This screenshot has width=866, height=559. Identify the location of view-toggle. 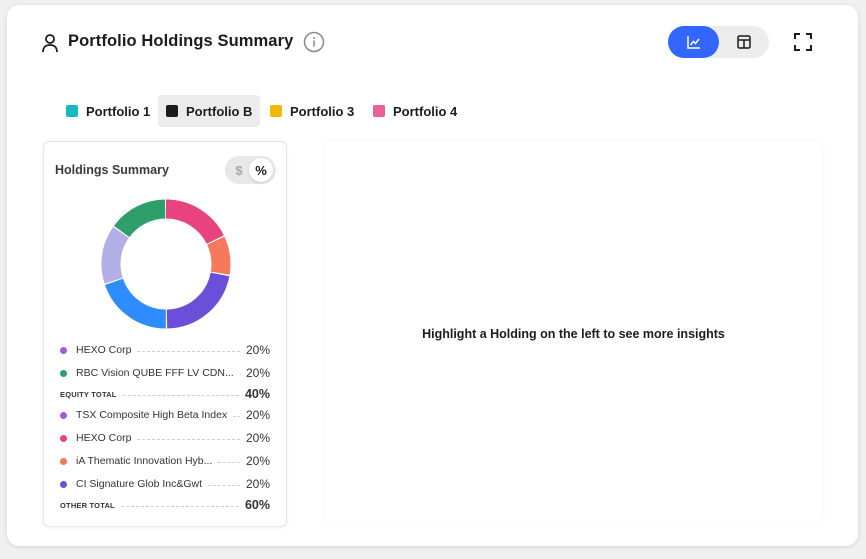
(718, 42).